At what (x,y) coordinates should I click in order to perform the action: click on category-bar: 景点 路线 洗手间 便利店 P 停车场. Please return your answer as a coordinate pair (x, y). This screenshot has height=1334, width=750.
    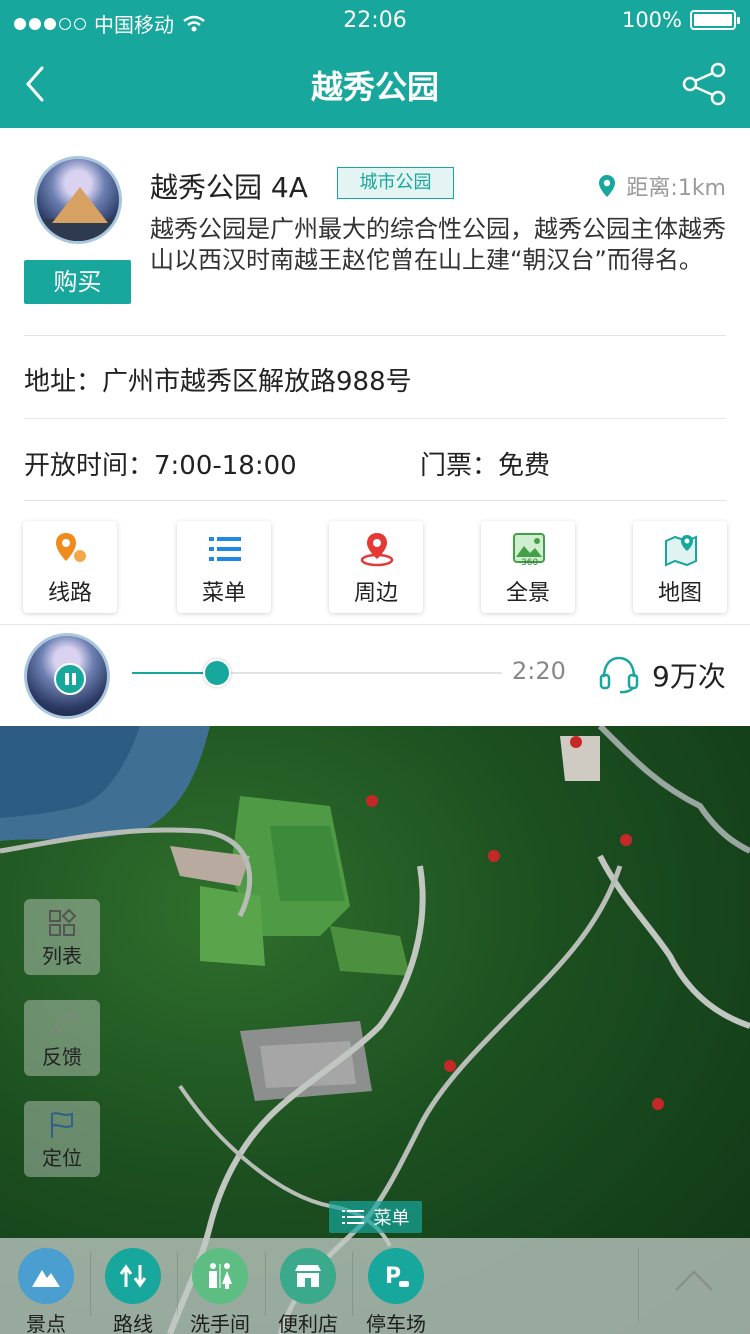
    Looking at the image, I should click on (375, 1286).